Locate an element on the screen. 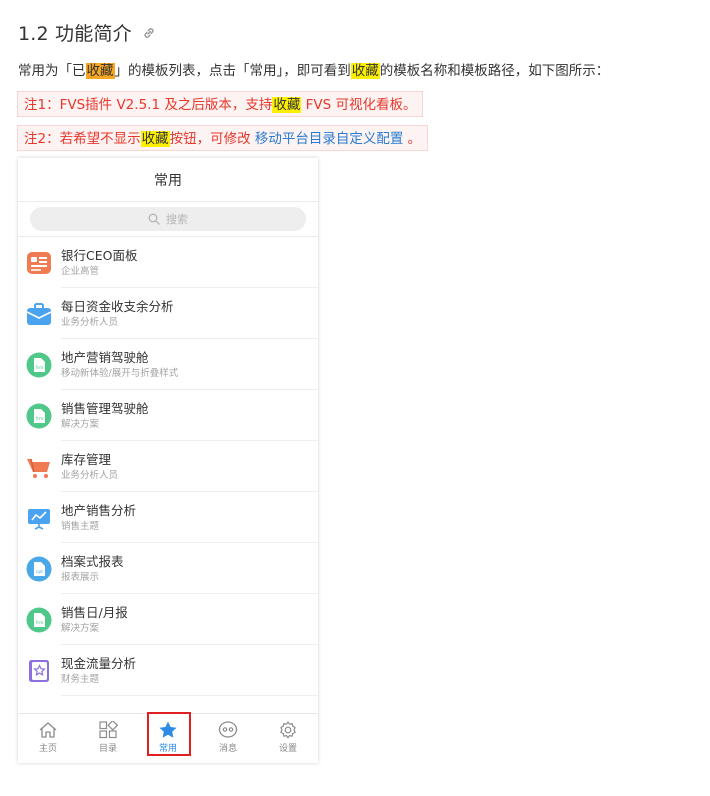 This screenshot has width=710, height=796. tab-home: 主页 is located at coordinates (48, 738).